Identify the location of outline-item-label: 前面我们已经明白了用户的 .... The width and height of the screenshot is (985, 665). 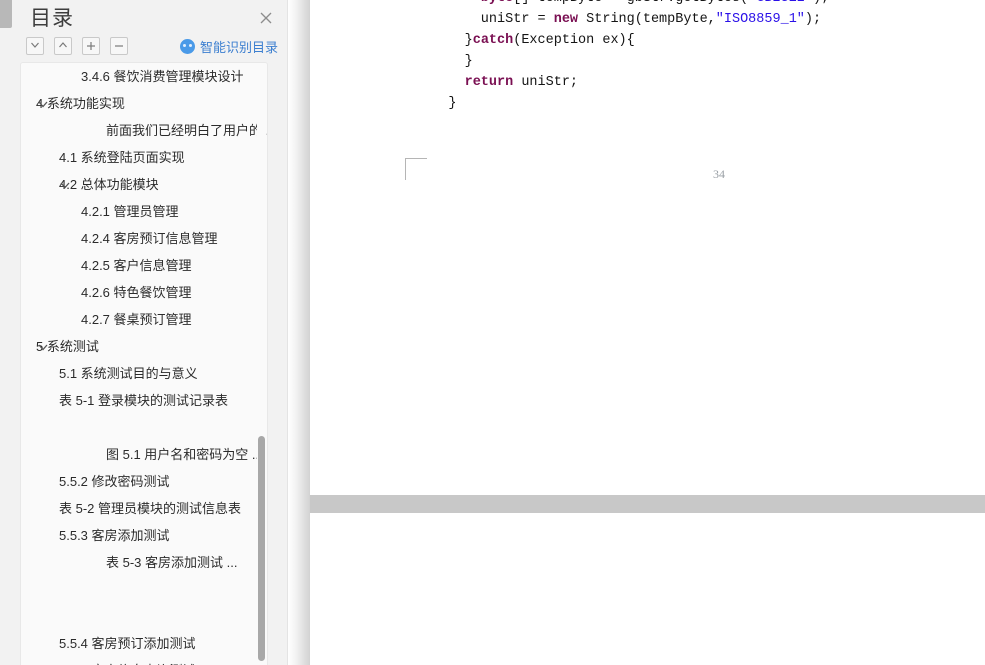
(187, 130).